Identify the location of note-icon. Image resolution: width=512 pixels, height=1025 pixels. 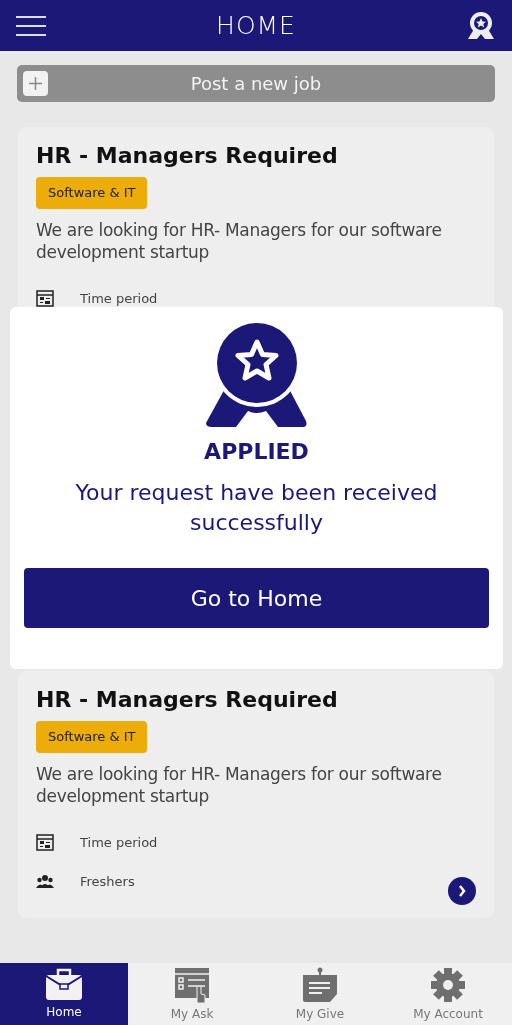
(320, 985).